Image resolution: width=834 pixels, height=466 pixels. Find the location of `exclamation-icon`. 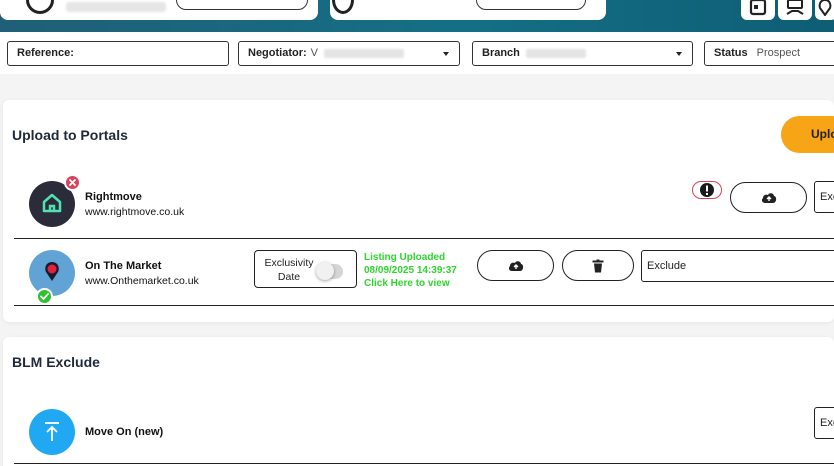

exclamation-icon is located at coordinates (707, 190).